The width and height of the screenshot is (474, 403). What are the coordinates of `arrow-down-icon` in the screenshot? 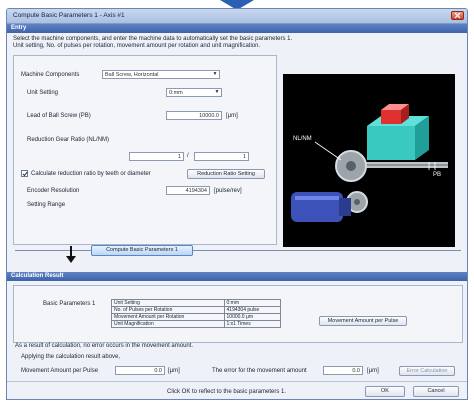 It's located at (71, 254).